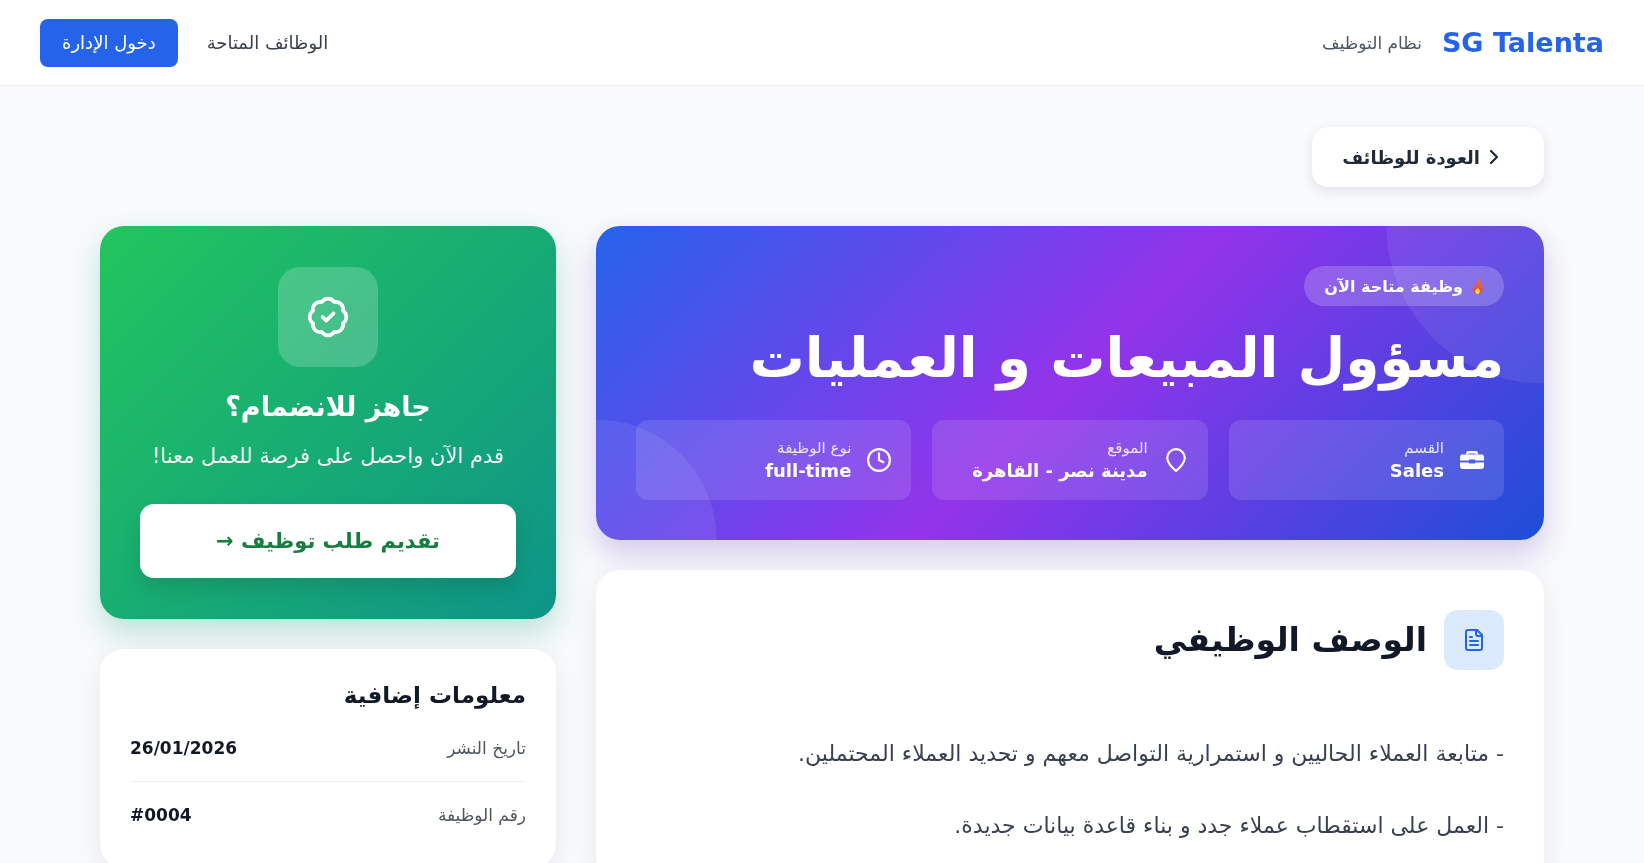 This screenshot has height=863, width=1644. I want to click on badge-label: وظيفة متاحة الآن, so click(1393, 286).